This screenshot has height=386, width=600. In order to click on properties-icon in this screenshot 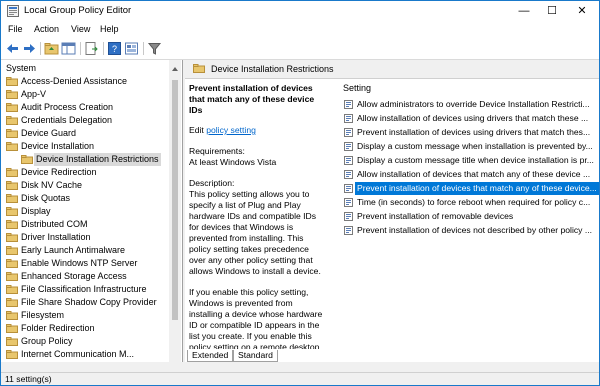, I will do `click(131, 48)`.